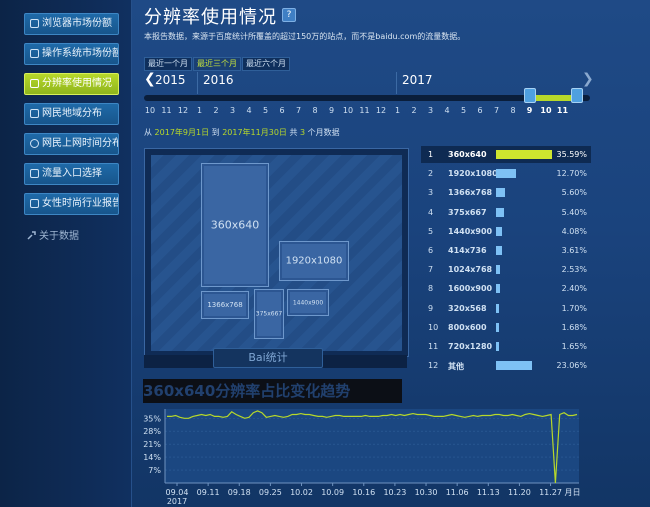 The width and height of the screenshot is (650, 507). Describe the element at coordinates (431, 231) in the screenshot. I see `ranking-rank: 5` at that location.